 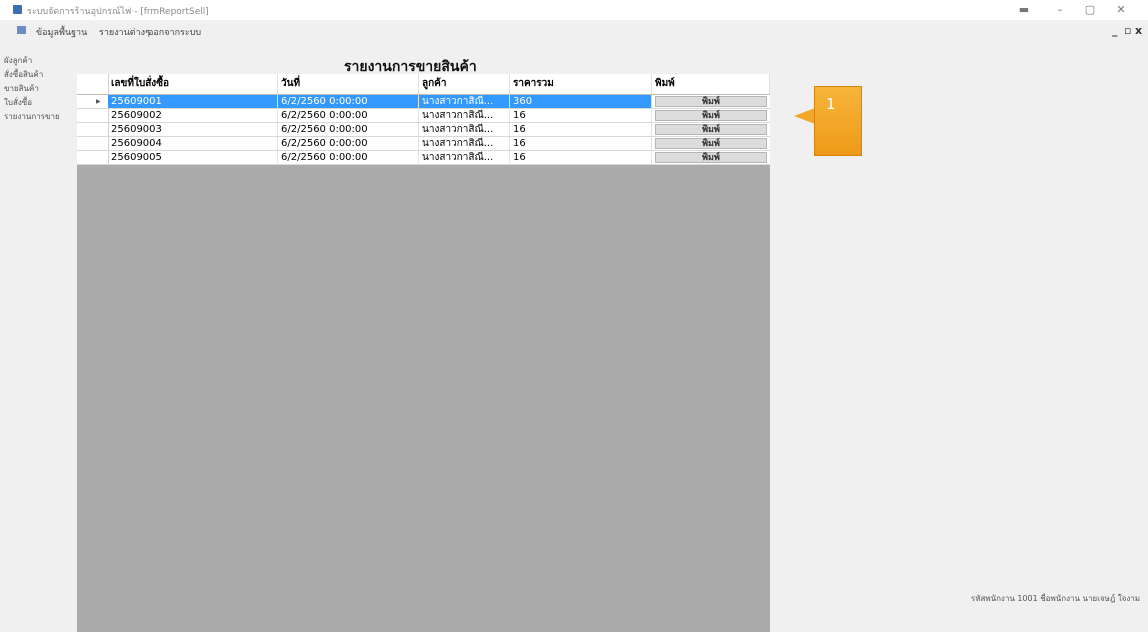 What do you see at coordinates (193, 84) in the screenshot?
I see `column-header-order-id: เลขที่ใบสั่งซื้อ` at bounding box center [193, 84].